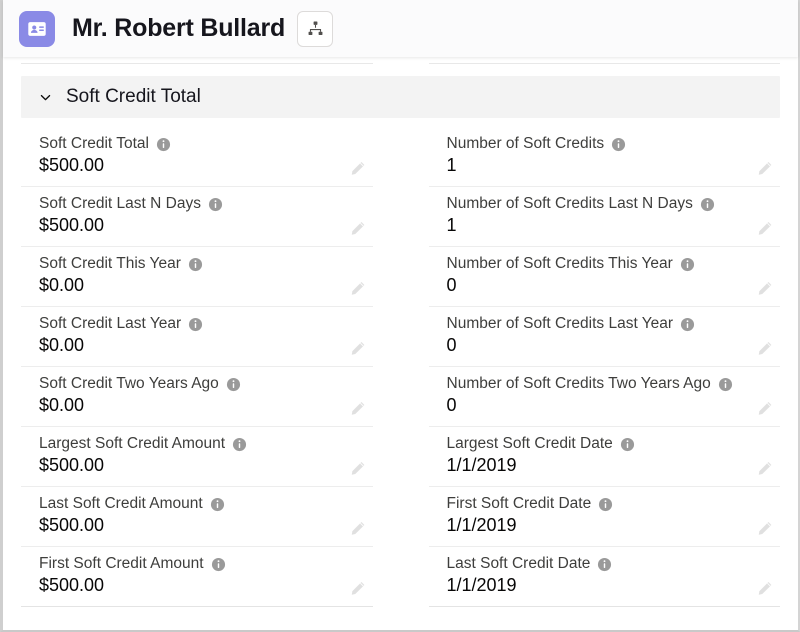 The image size is (800, 632). What do you see at coordinates (197, 577) in the screenshot?
I see `field-row: First Soft Credit Amount $500.00` at bounding box center [197, 577].